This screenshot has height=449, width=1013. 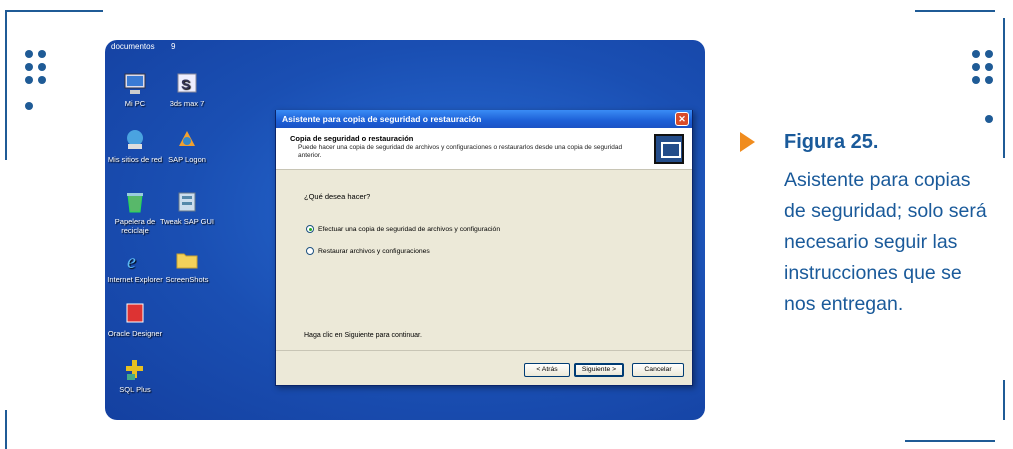 I want to click on desktop-icon-label: Tweak SAP GUI, so click(x=187, y=221).